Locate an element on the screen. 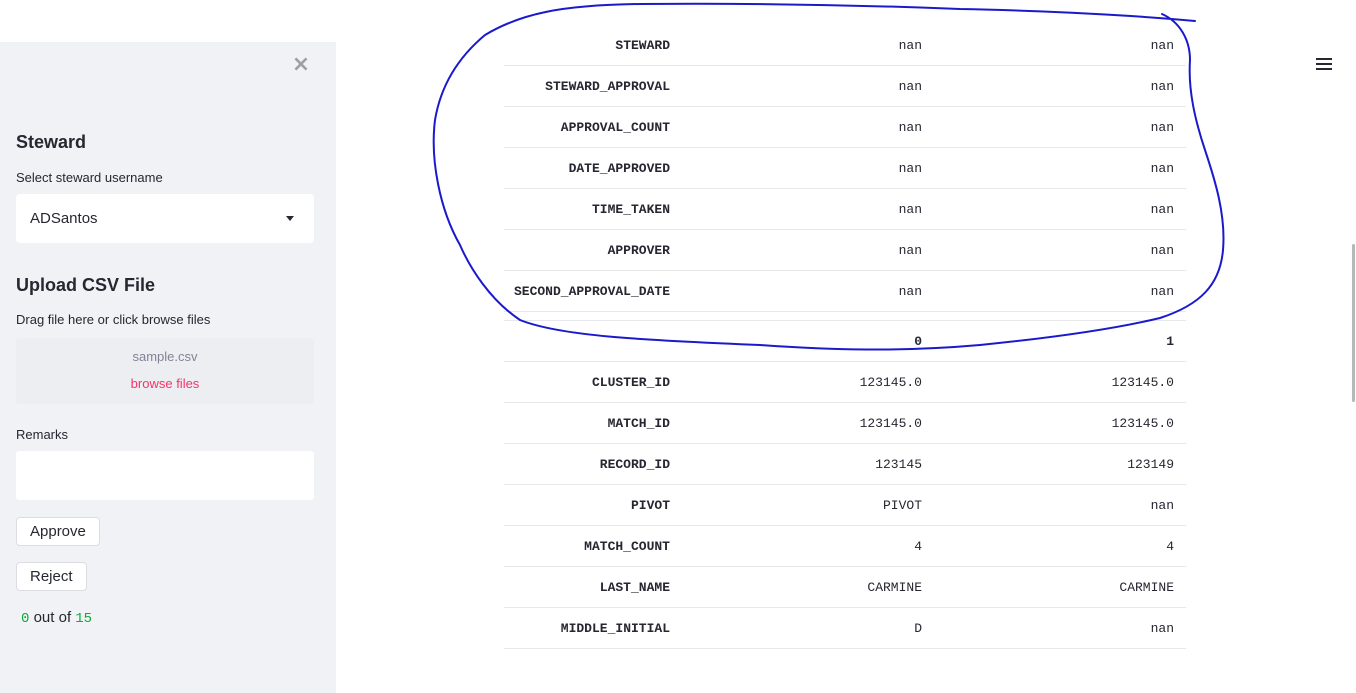 The width and height of the screenshot is (1356, 693). uploaded-file-name: sample.csv is located at coordinates (165, 356).